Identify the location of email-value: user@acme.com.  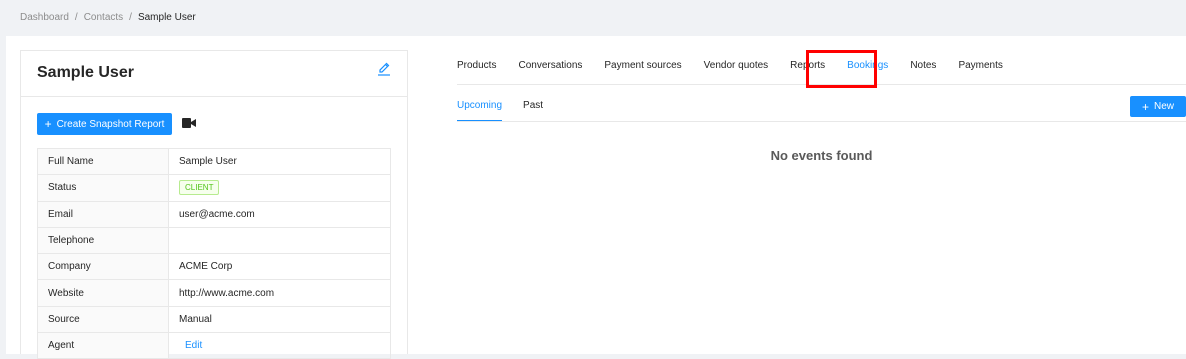
(279, 214).